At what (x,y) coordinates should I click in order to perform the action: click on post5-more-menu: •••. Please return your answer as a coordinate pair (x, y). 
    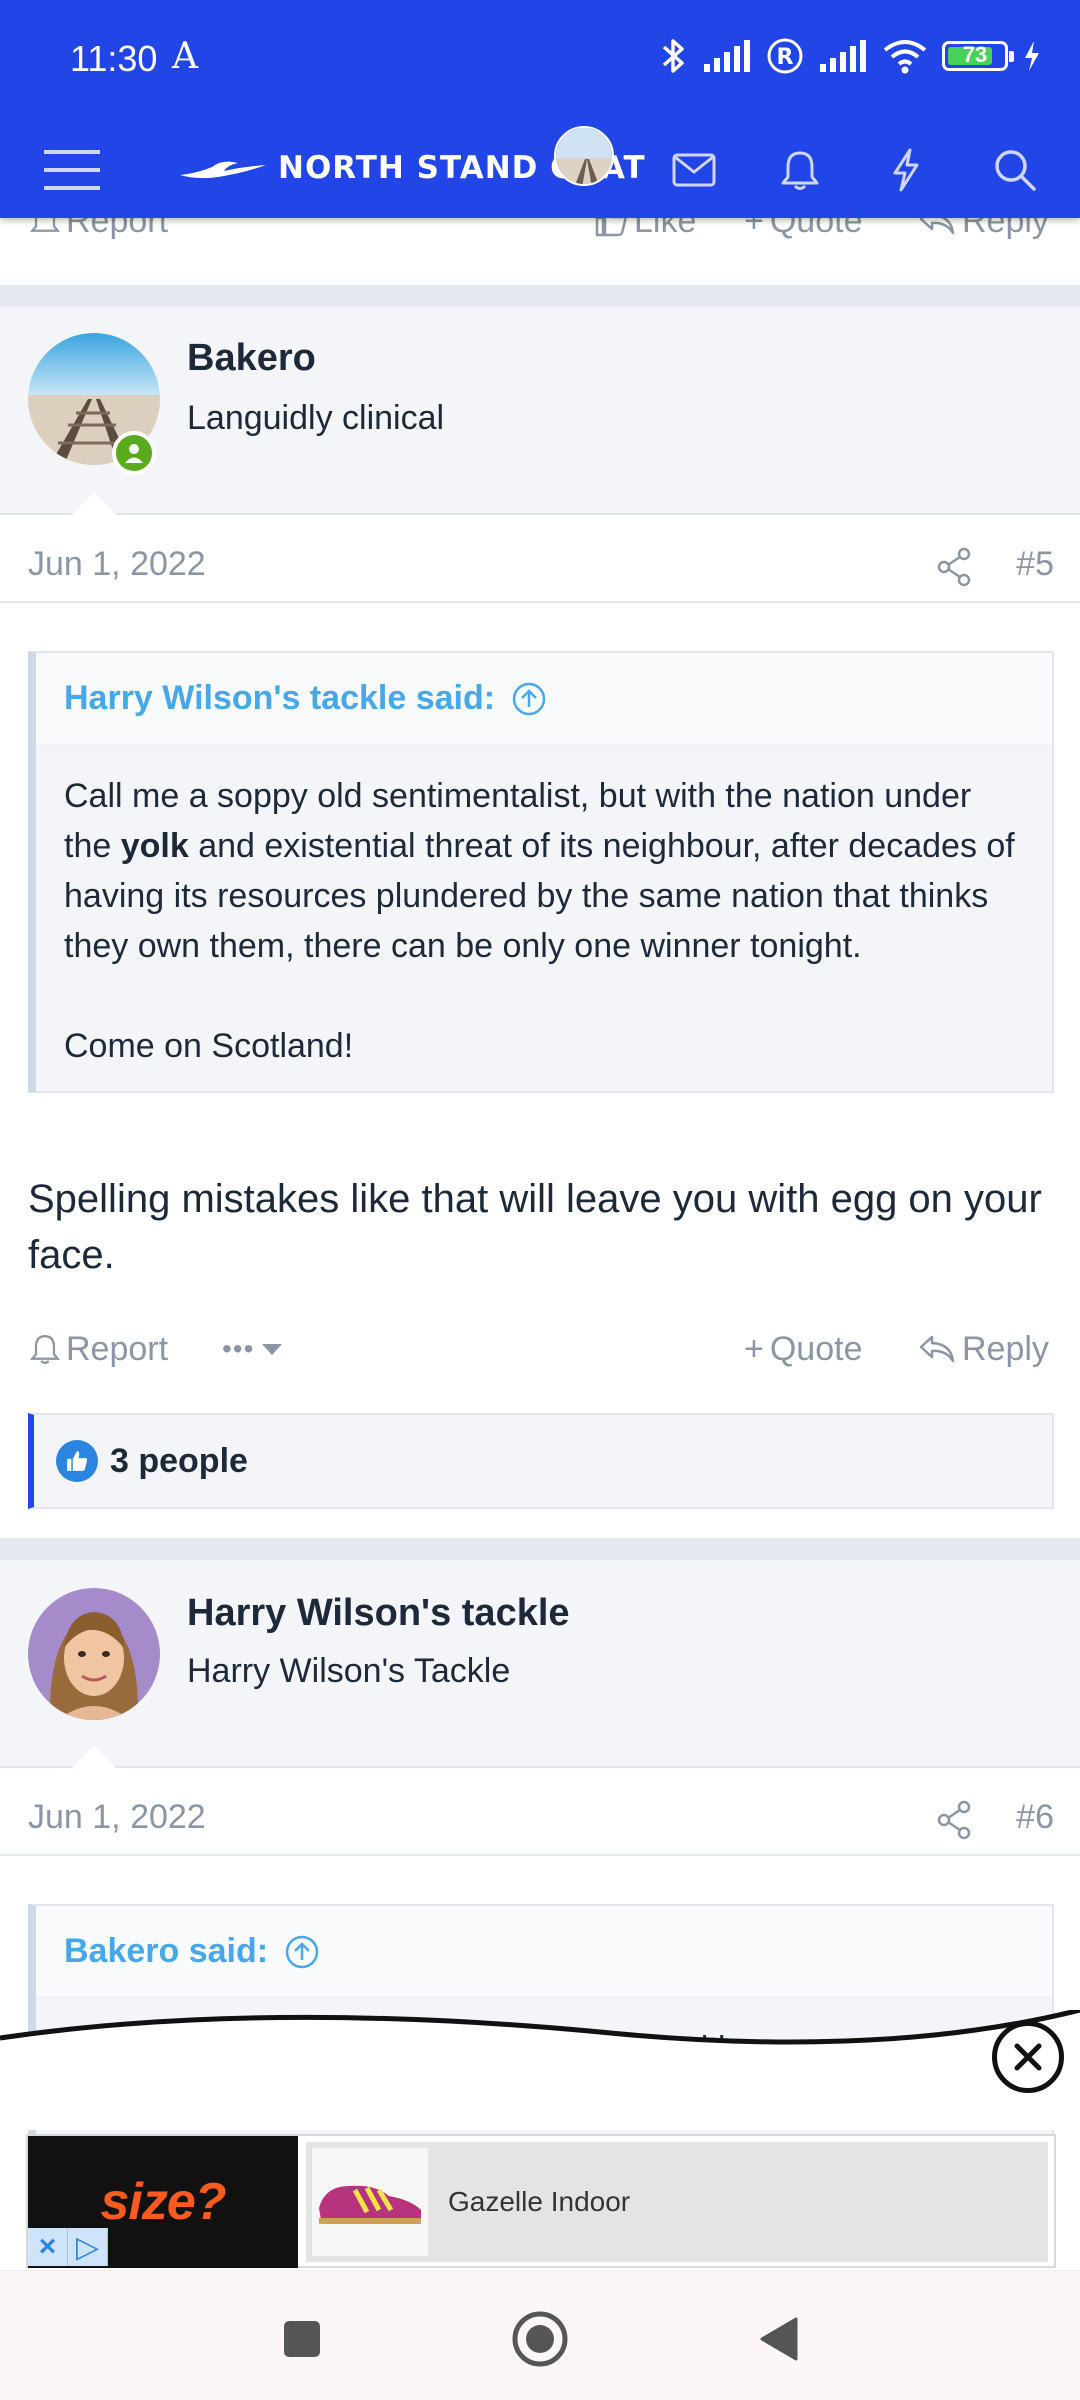
    Looking at the image, I should click on (253, 1349).